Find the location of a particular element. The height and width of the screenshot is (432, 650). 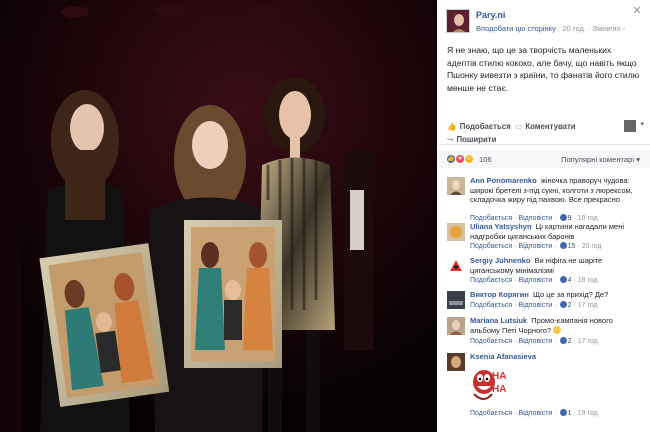

comment-footer: Подобається · Відповісти · 4 · 18 год is located at coordinates (534, 280).